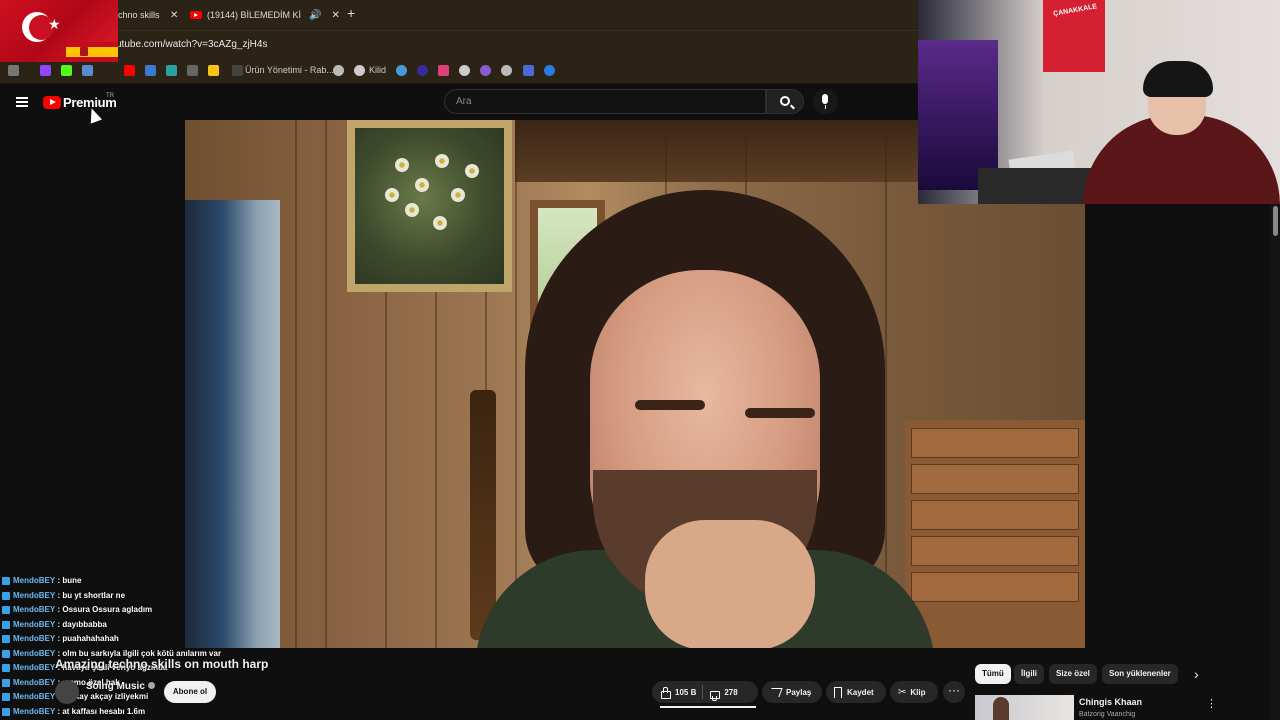  Describe the element at coordinates (665, 692) in the screenshot. I see `like-icon` at that location.